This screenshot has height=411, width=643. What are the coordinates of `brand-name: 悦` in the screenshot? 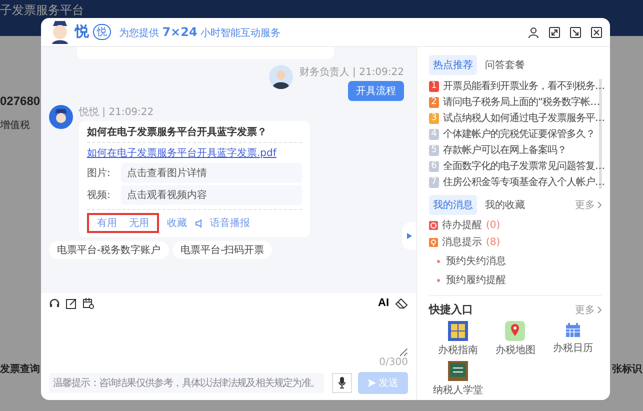 It's located at (82, 32).